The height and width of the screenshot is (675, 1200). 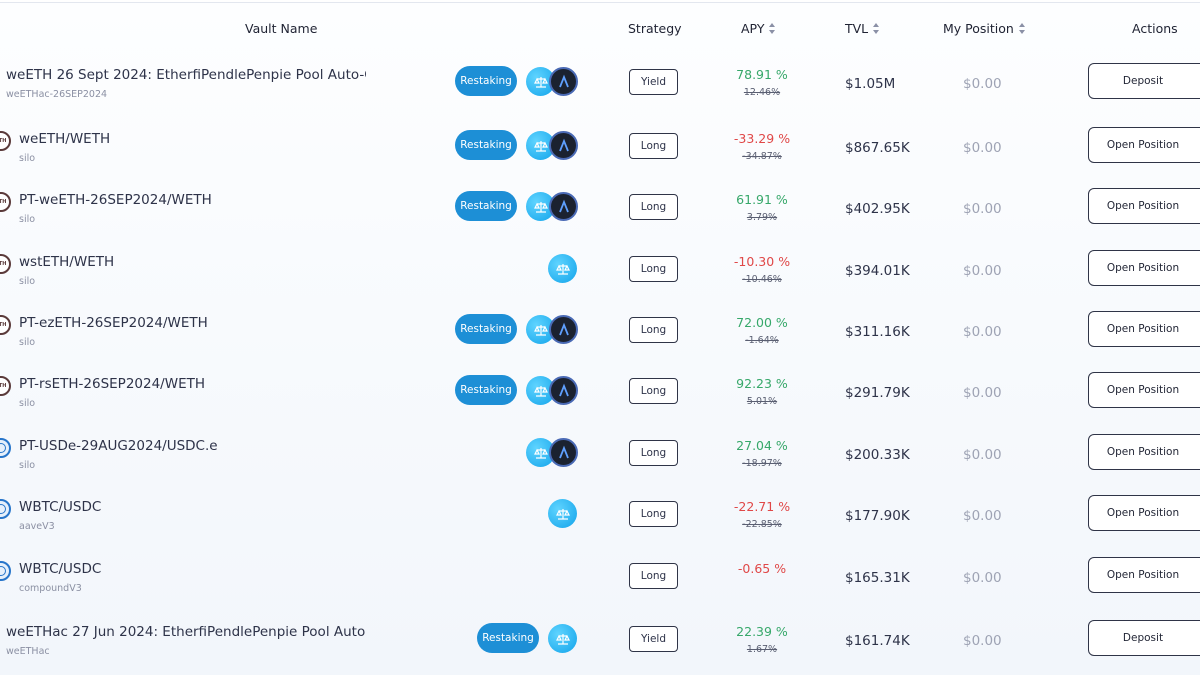 I want to click on vault-subtitle: aaveV3, so click(x=37, y=526).